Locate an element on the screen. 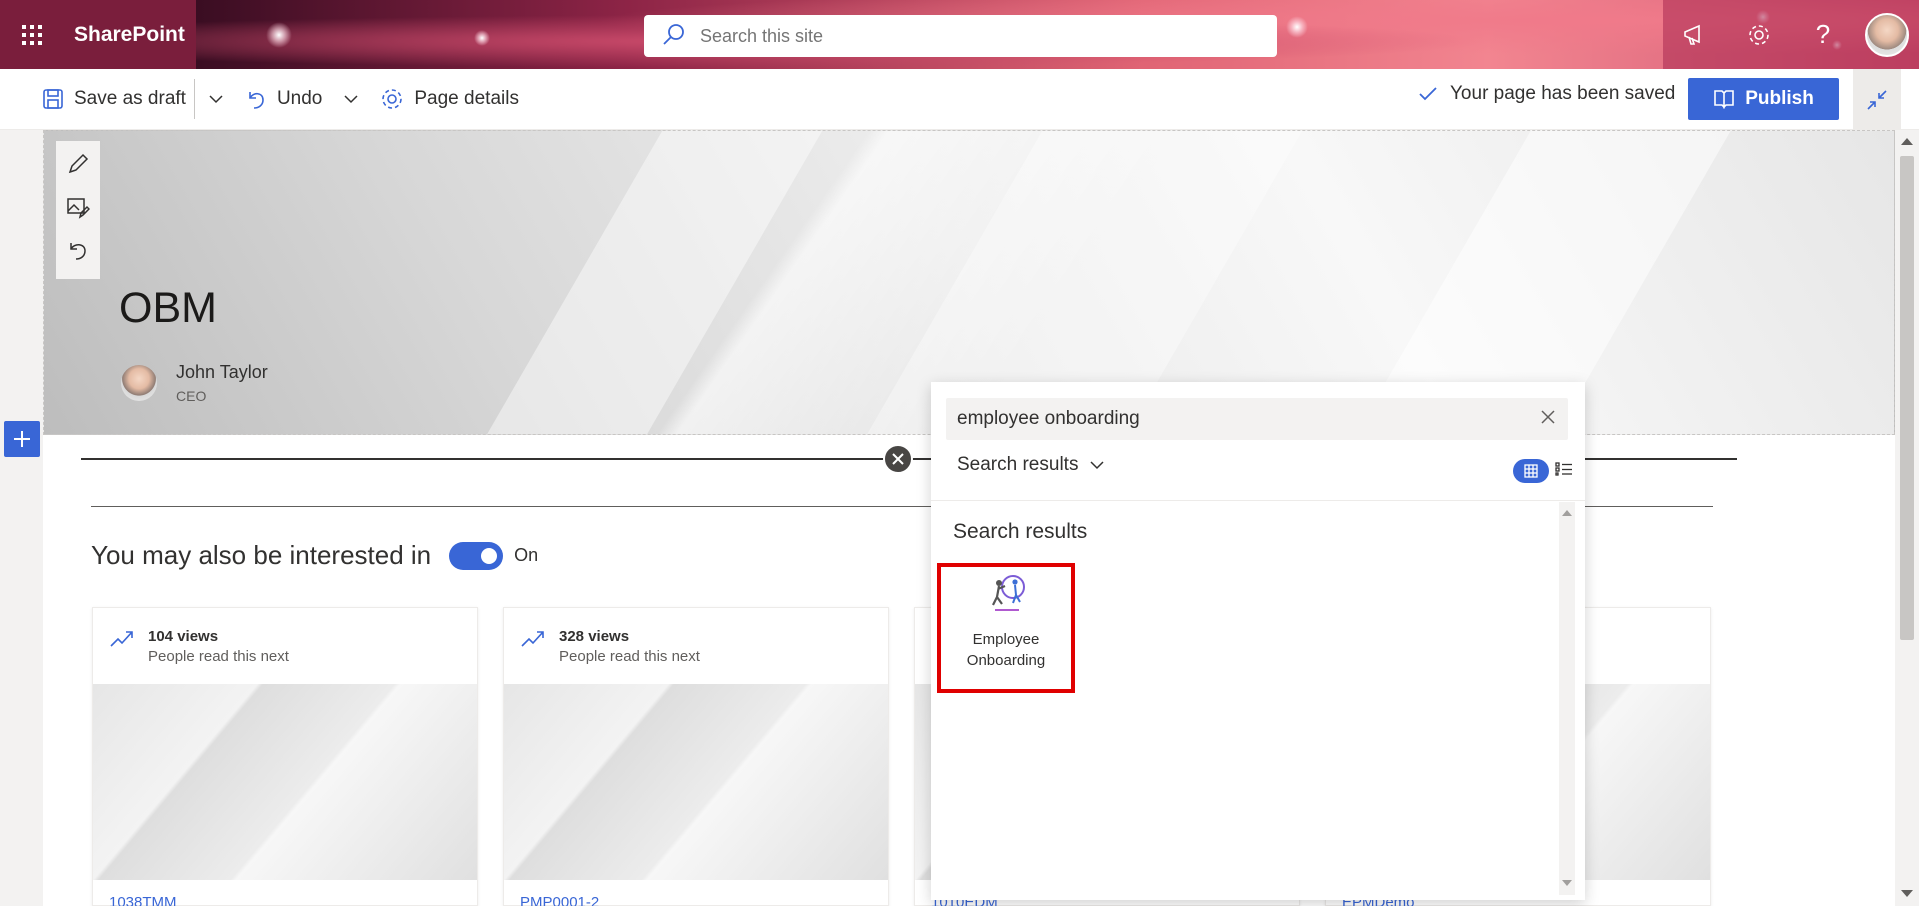 The height and width of the screenshot is (906, 1919). related-toggle-label: On is located at coordinates (526, 555).